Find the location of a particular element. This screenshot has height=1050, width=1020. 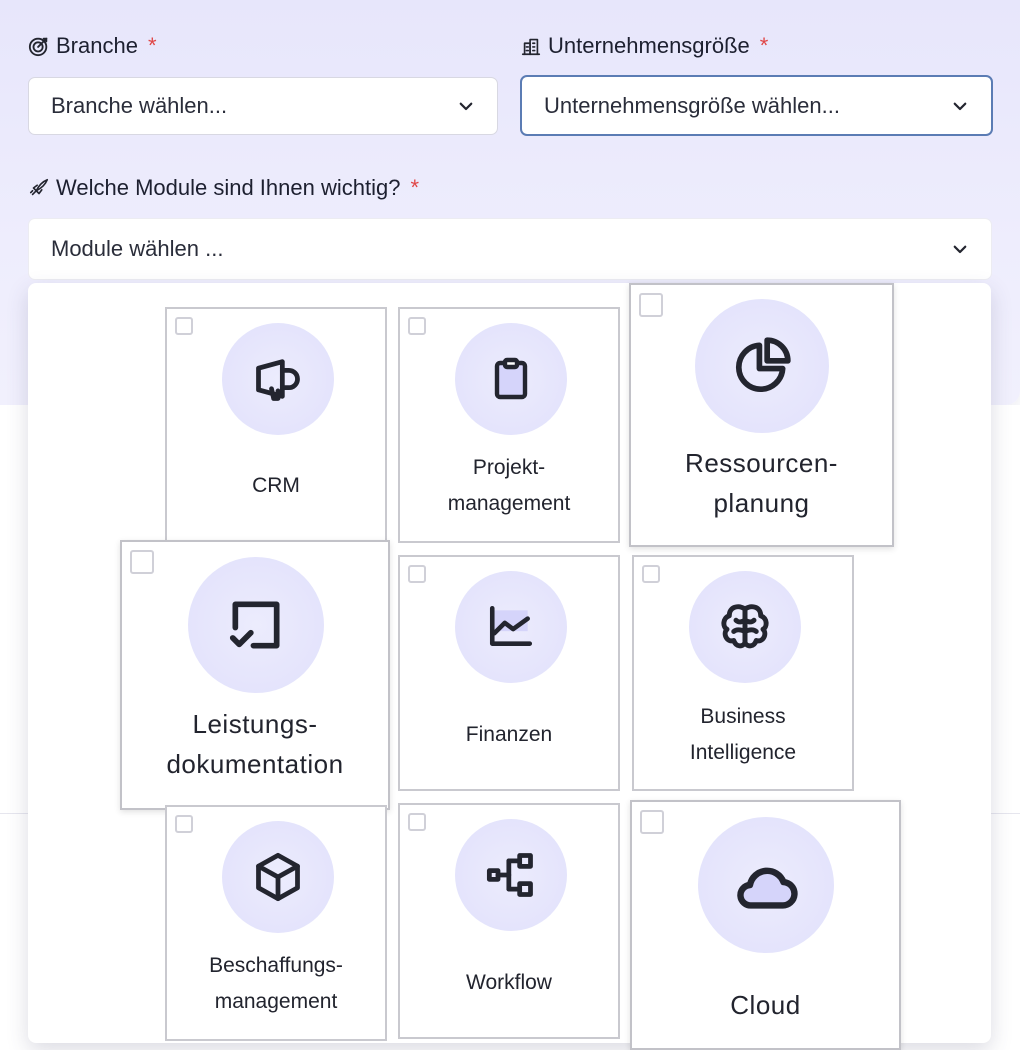

clipboard-icon is located at coordinates (511, 378).